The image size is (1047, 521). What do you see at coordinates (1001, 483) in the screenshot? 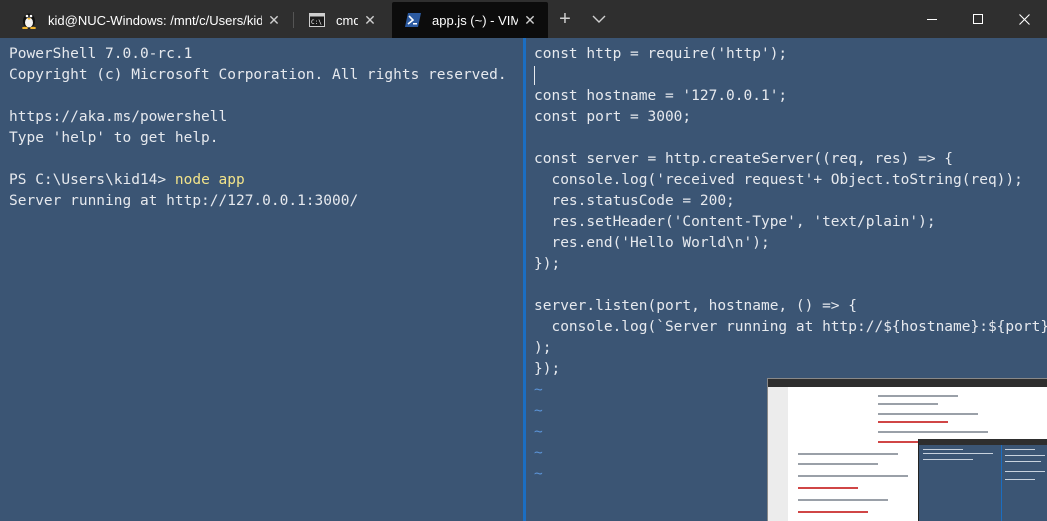
I see `thumbnail-terminal-divider` at bounding box center [1001, 483].